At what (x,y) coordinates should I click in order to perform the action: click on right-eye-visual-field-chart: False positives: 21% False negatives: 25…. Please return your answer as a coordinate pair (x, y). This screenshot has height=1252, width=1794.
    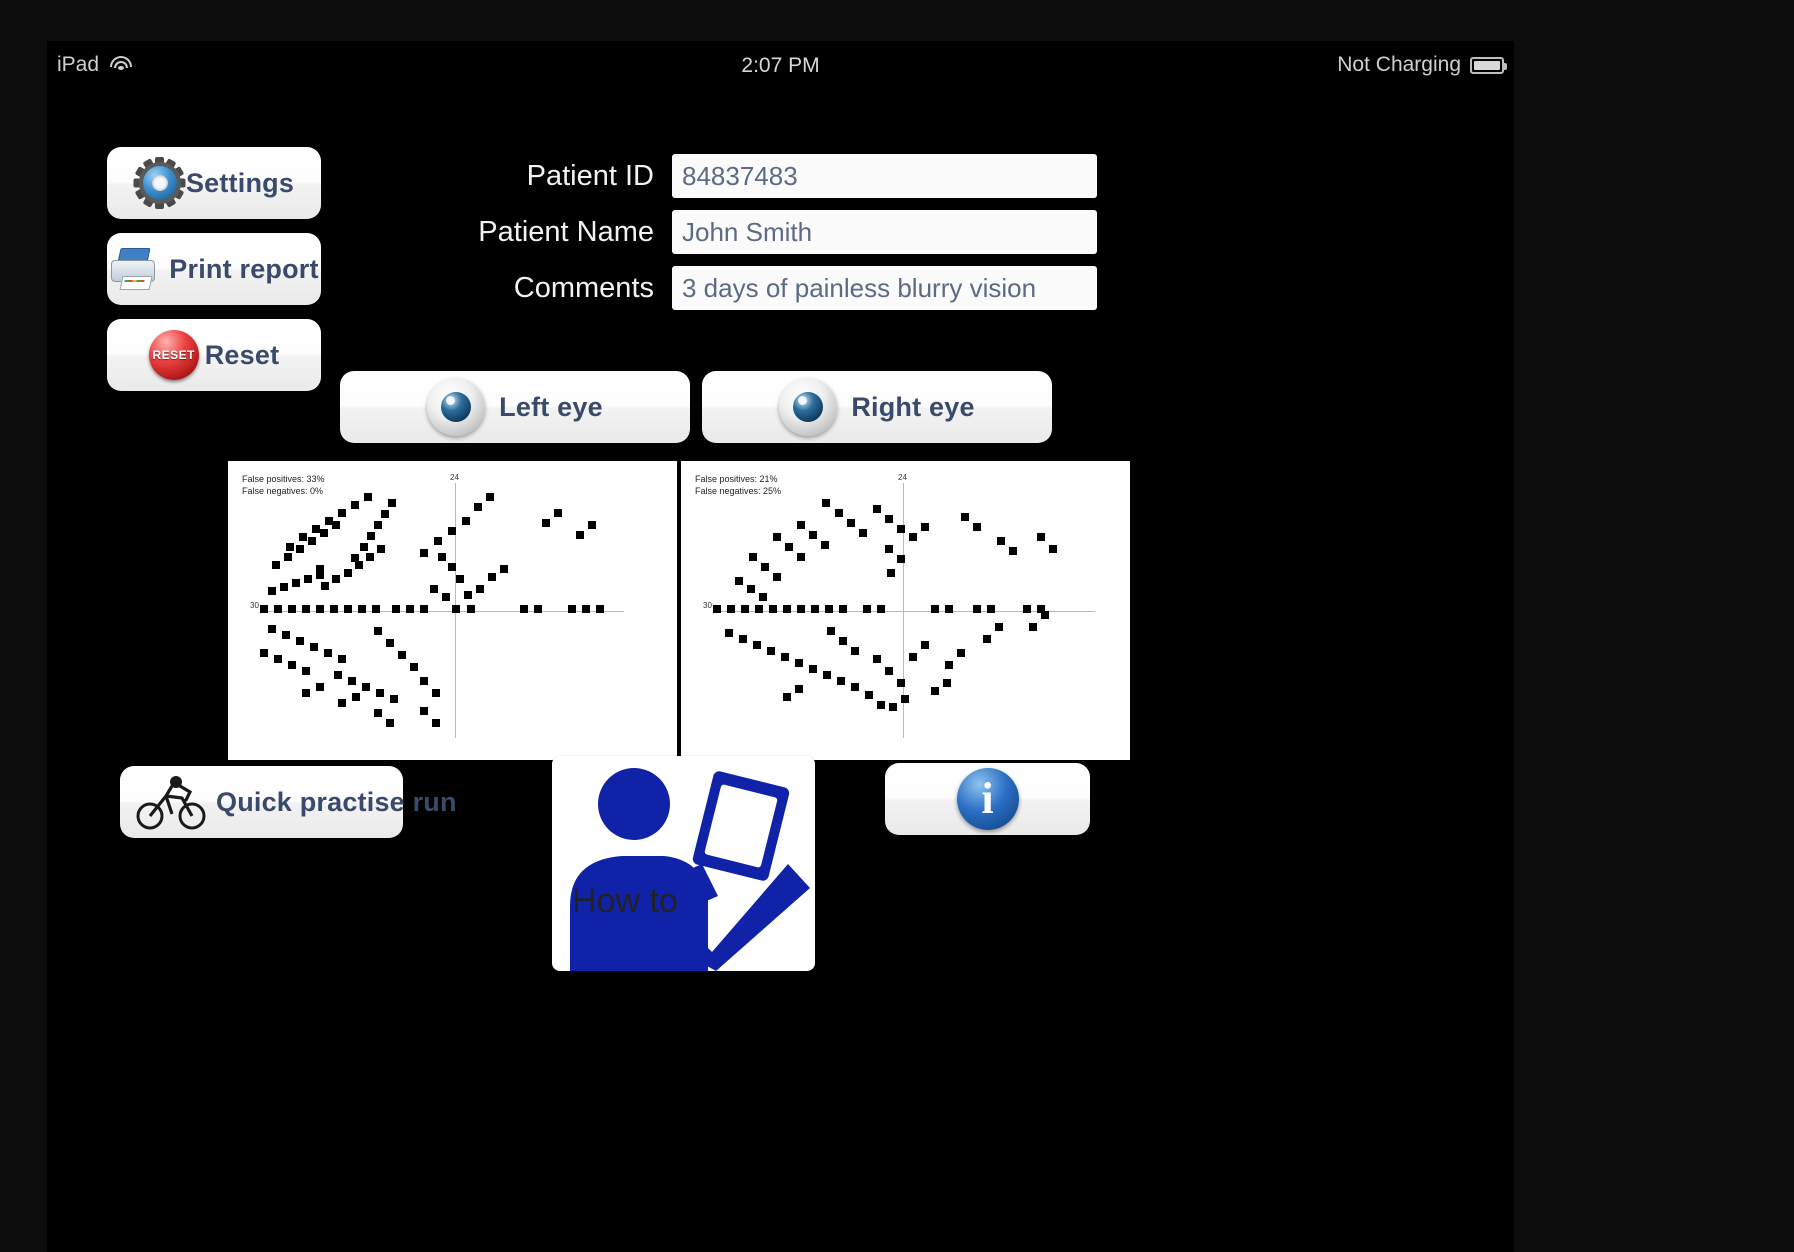
    Looking at the image, I should click on (905, 610).